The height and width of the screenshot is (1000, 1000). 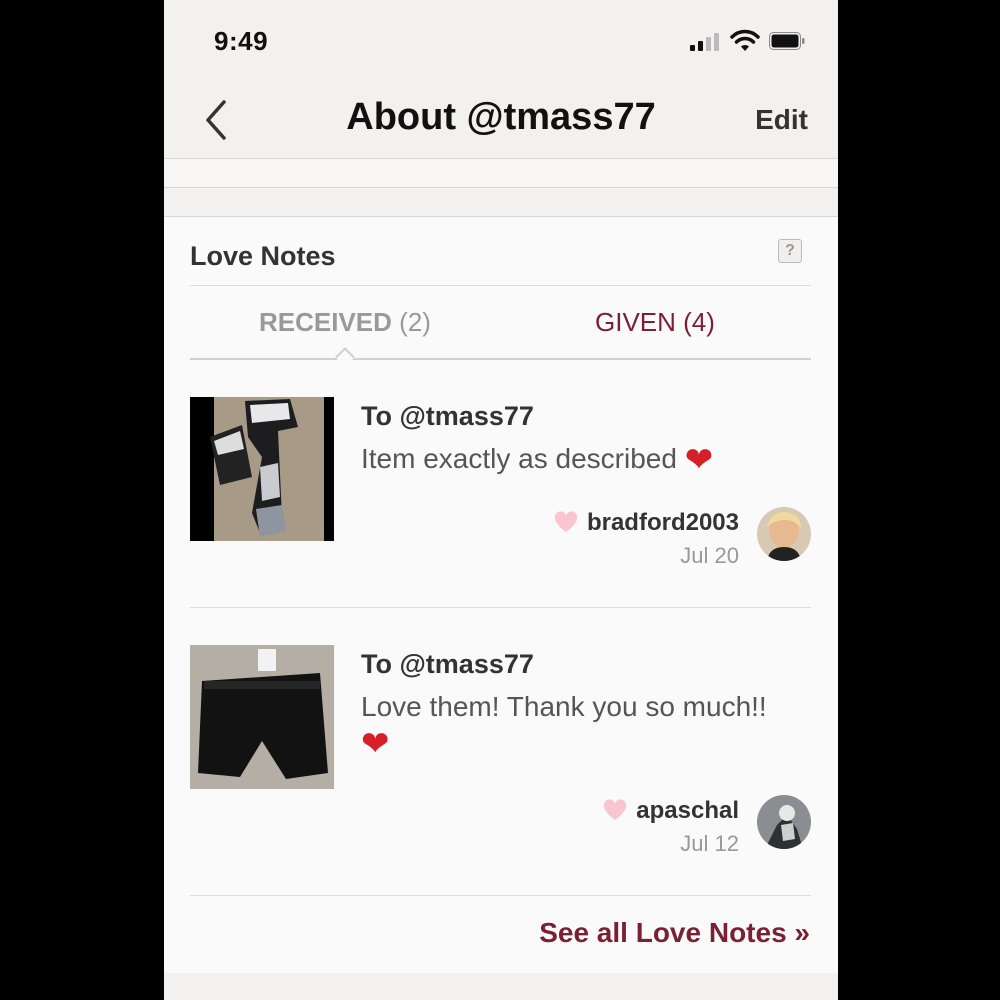 I want to click on note-author: bradford2003, so click(x=646, y=523).